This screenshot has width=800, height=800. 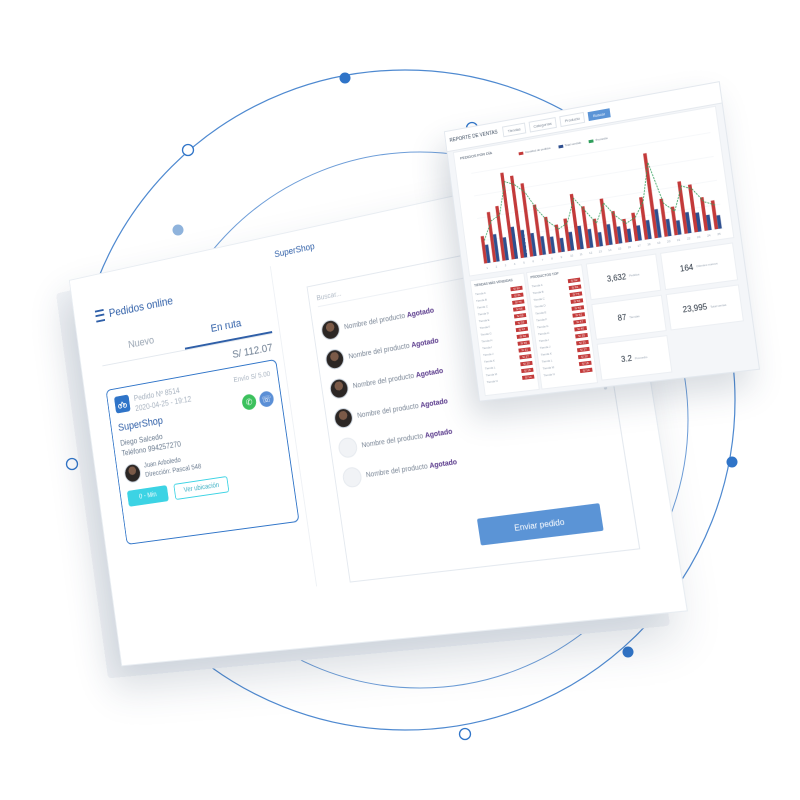 What do you see at coordinates (610, 250) in the screenshot?
I see `x-tick-label: 14` at bounding box center [610, 250].